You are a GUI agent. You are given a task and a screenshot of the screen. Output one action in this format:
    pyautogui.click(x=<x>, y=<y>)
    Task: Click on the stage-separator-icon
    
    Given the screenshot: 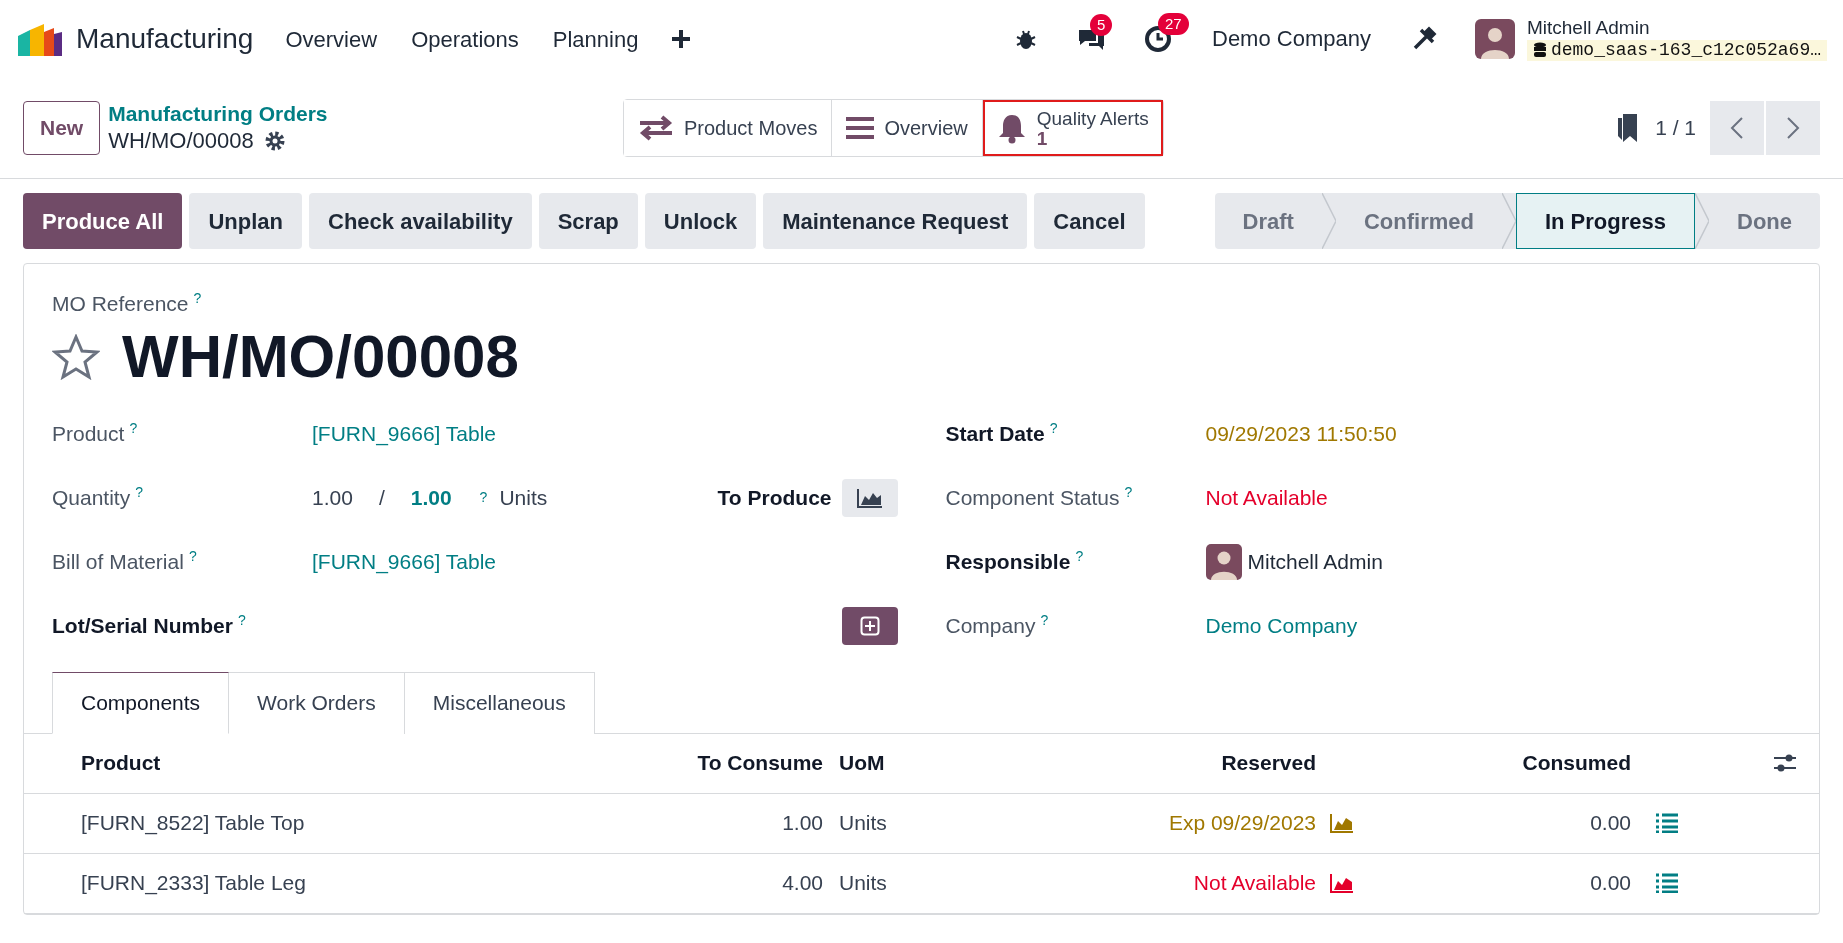 What is the action you would take?
    pyautogui.click(x=1702, y=221)
    